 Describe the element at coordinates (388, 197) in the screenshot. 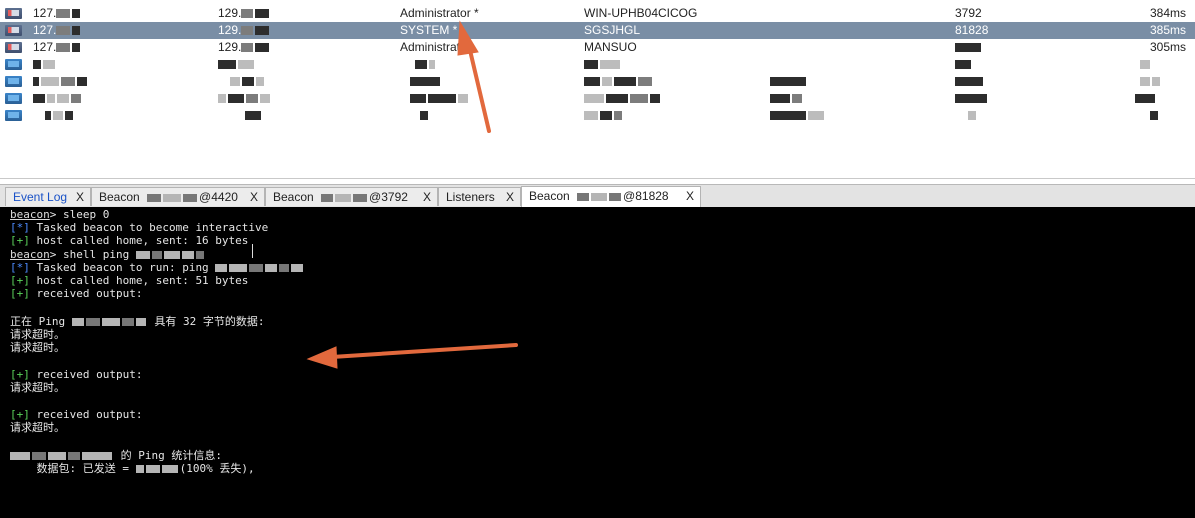

I see `tab-pid: @3792` at that location.